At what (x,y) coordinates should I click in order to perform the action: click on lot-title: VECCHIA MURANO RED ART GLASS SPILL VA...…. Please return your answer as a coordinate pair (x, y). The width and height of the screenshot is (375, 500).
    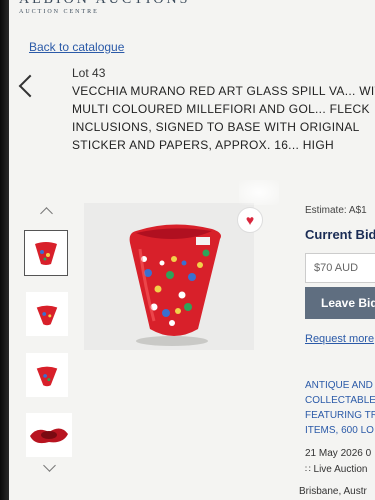
    Looking at the image, I should click on (223, 118).